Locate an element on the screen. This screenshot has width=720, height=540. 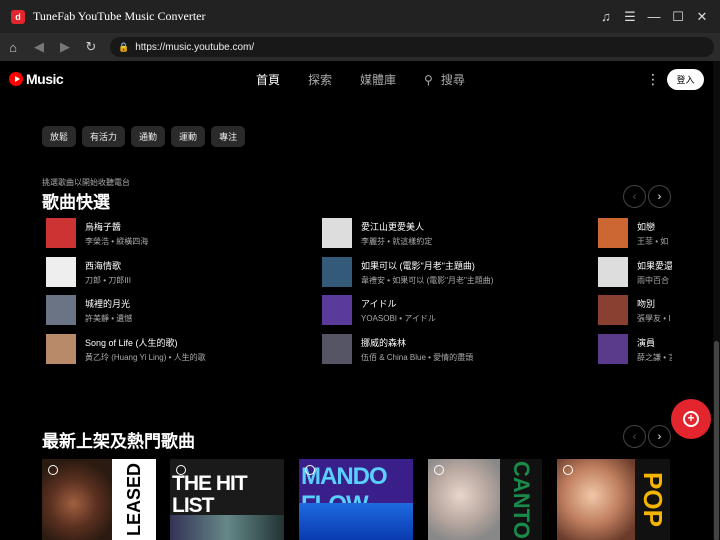
minimize-icon: — is located at coordinates (654, 17).